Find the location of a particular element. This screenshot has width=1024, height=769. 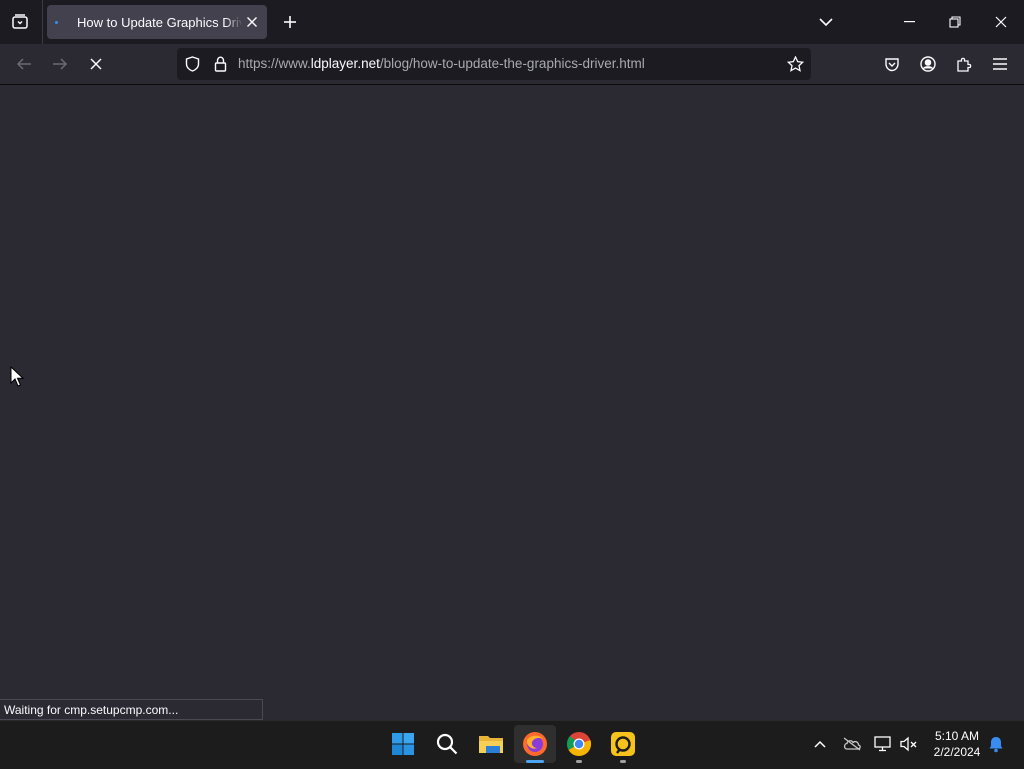

active-tab: How to Update Graphics Driver is located at coordinates (157, 22).